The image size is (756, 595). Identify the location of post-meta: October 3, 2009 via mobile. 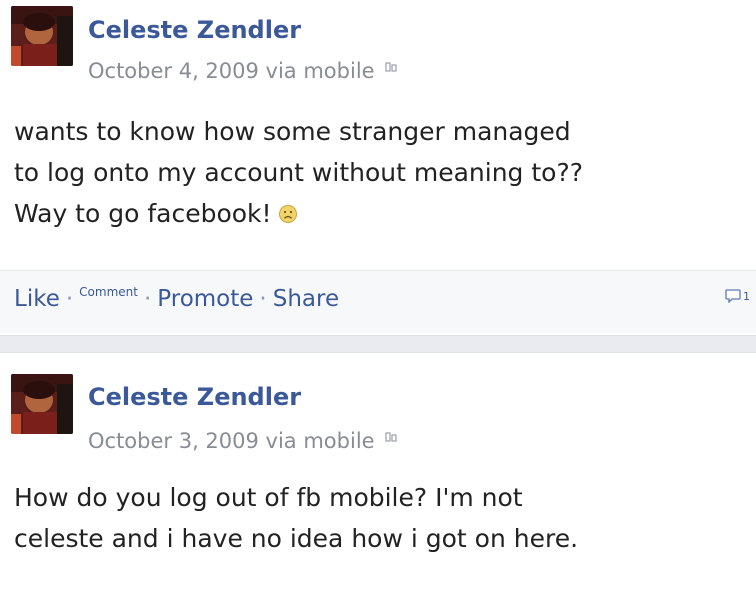
(242, 438).